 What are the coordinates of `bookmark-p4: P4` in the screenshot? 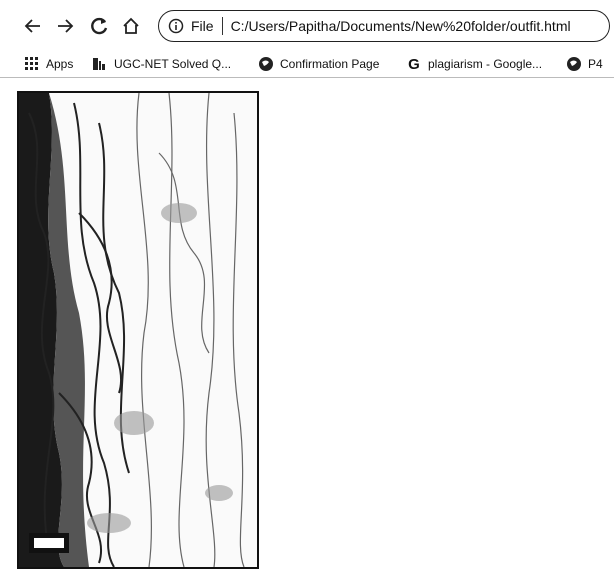 It's located at (584, 64).